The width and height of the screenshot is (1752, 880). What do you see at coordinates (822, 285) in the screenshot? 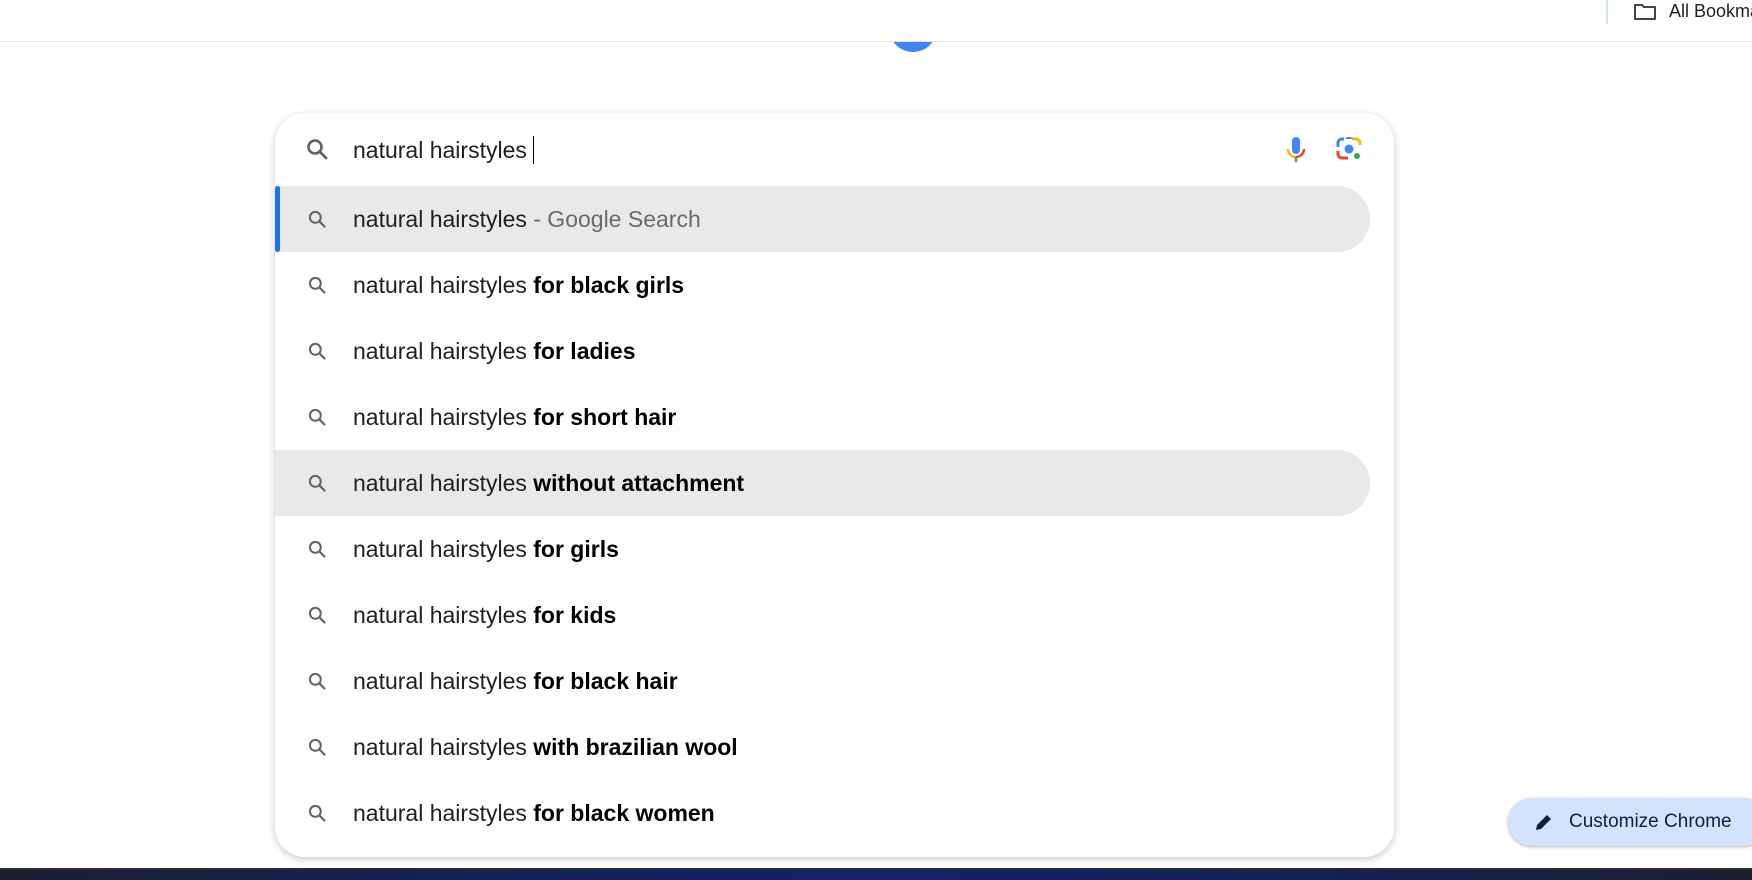
I see `suggestion-item: natural hairstyles for black girls` at bounding box center [822, 285].